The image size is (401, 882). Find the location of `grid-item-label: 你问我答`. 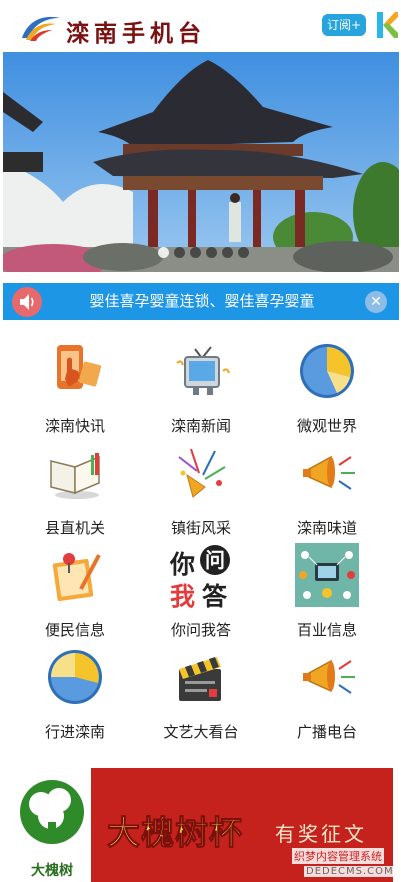

grid-item-label: 你问我答 is located at coordinates (200, 630).